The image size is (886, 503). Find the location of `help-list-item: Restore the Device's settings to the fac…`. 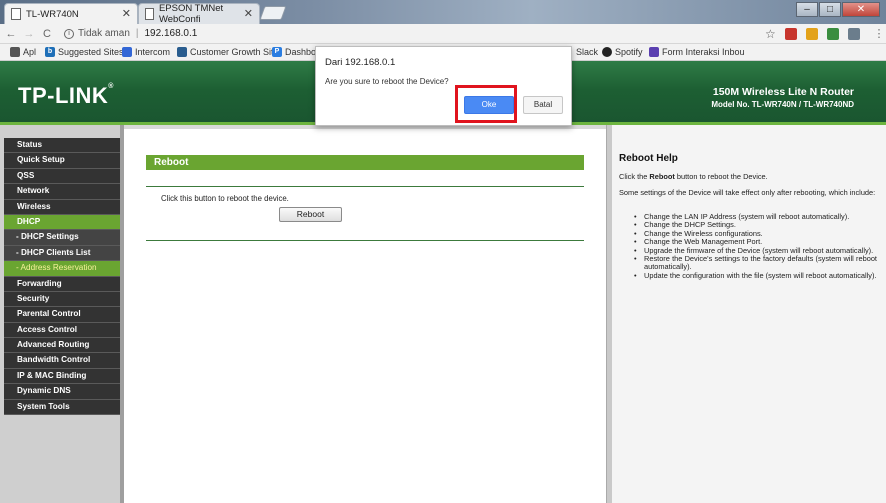

help-list-item: Restore the Device's settings to the fac… is located at coordinates (754, 263).